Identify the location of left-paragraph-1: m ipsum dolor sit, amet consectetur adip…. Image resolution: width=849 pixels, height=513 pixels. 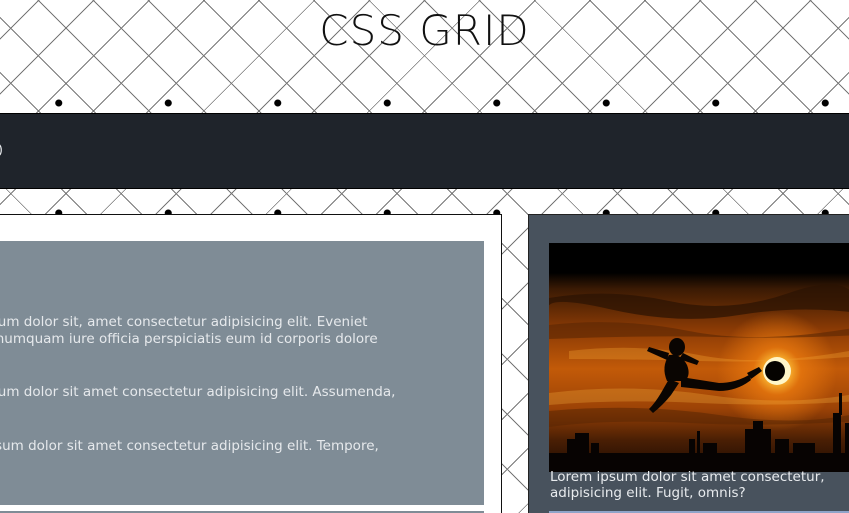
(189, 339).